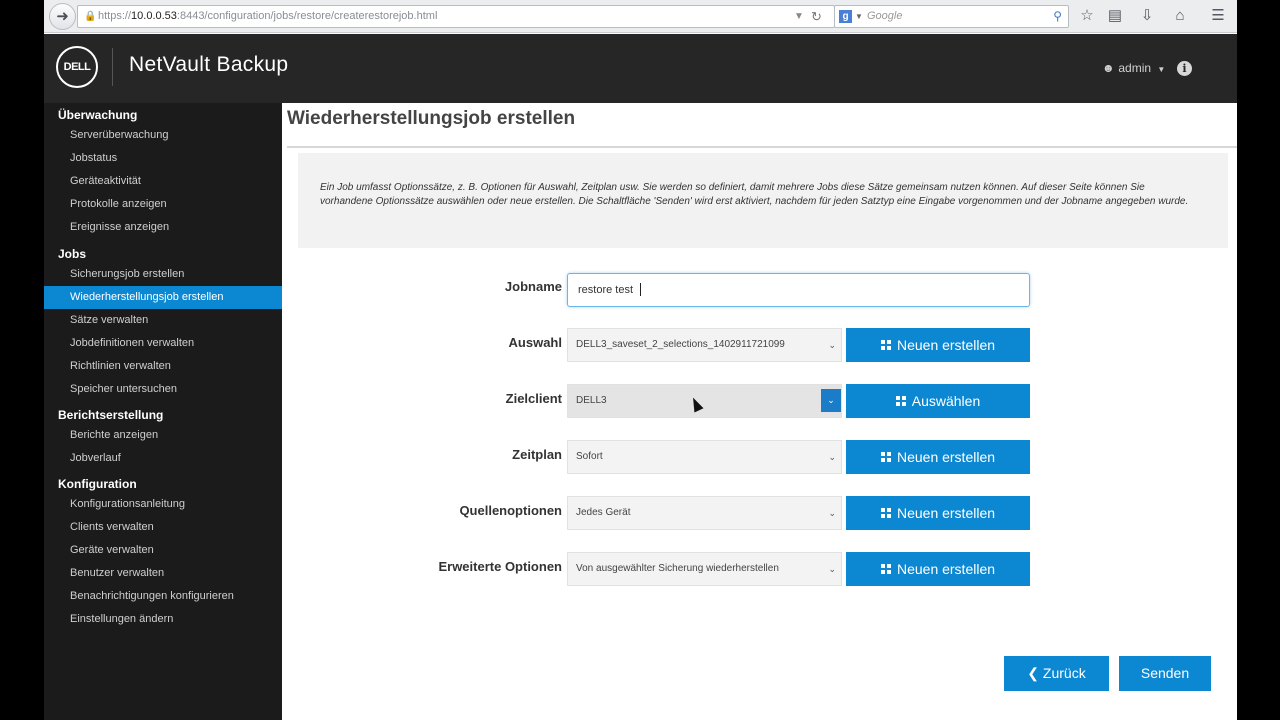  I want to click on search-engine-icon: g, so click(845, 16).